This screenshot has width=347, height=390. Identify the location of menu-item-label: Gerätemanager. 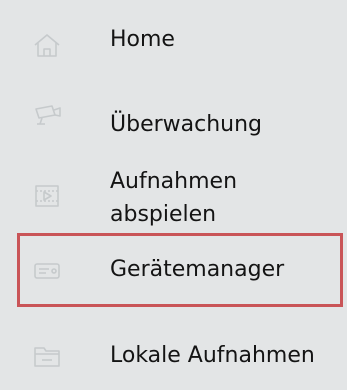
(197, 269).